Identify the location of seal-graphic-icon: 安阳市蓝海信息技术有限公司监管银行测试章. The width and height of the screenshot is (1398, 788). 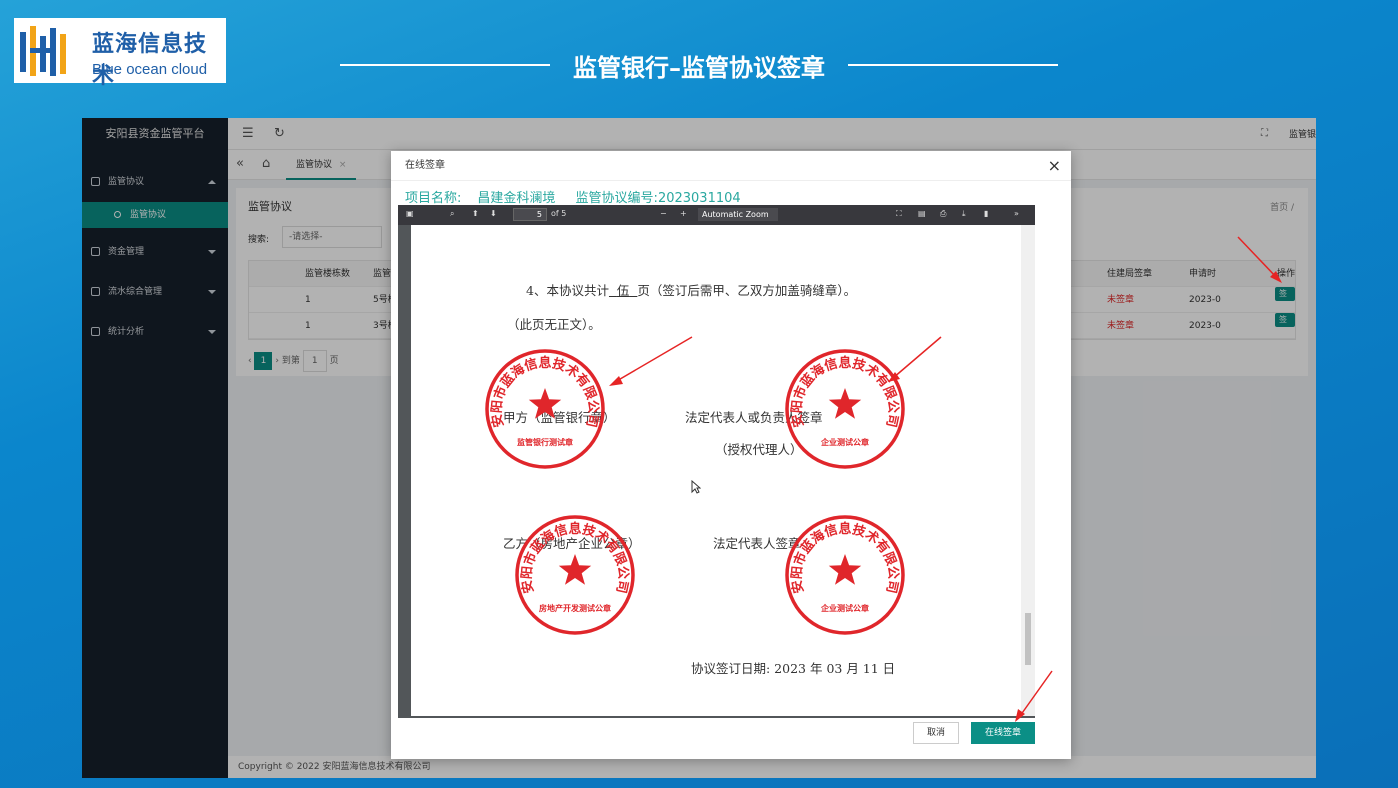
(545, 409).